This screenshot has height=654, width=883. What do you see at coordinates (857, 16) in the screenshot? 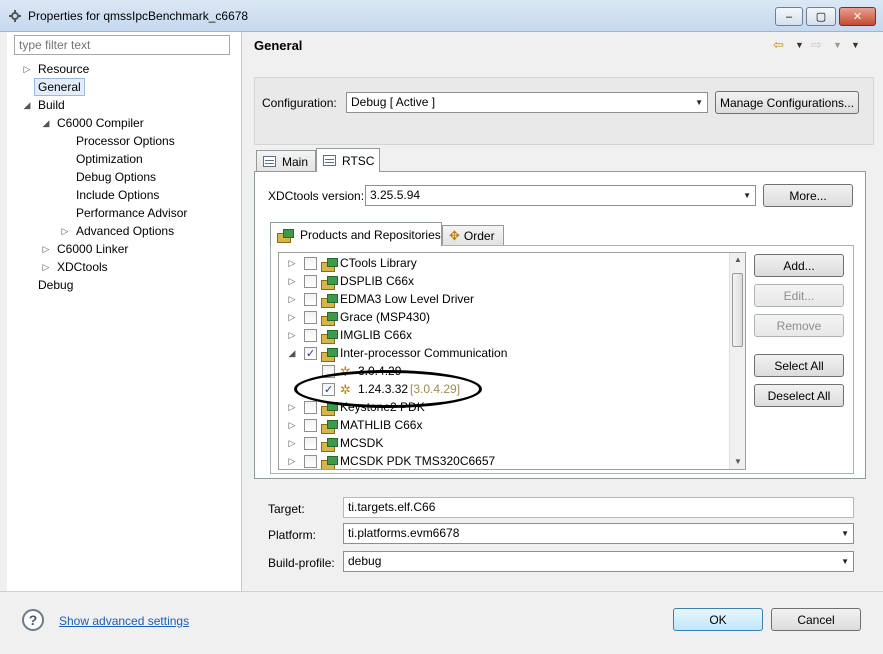
I see `close-button: ✕` at bounding box center [857, 16].